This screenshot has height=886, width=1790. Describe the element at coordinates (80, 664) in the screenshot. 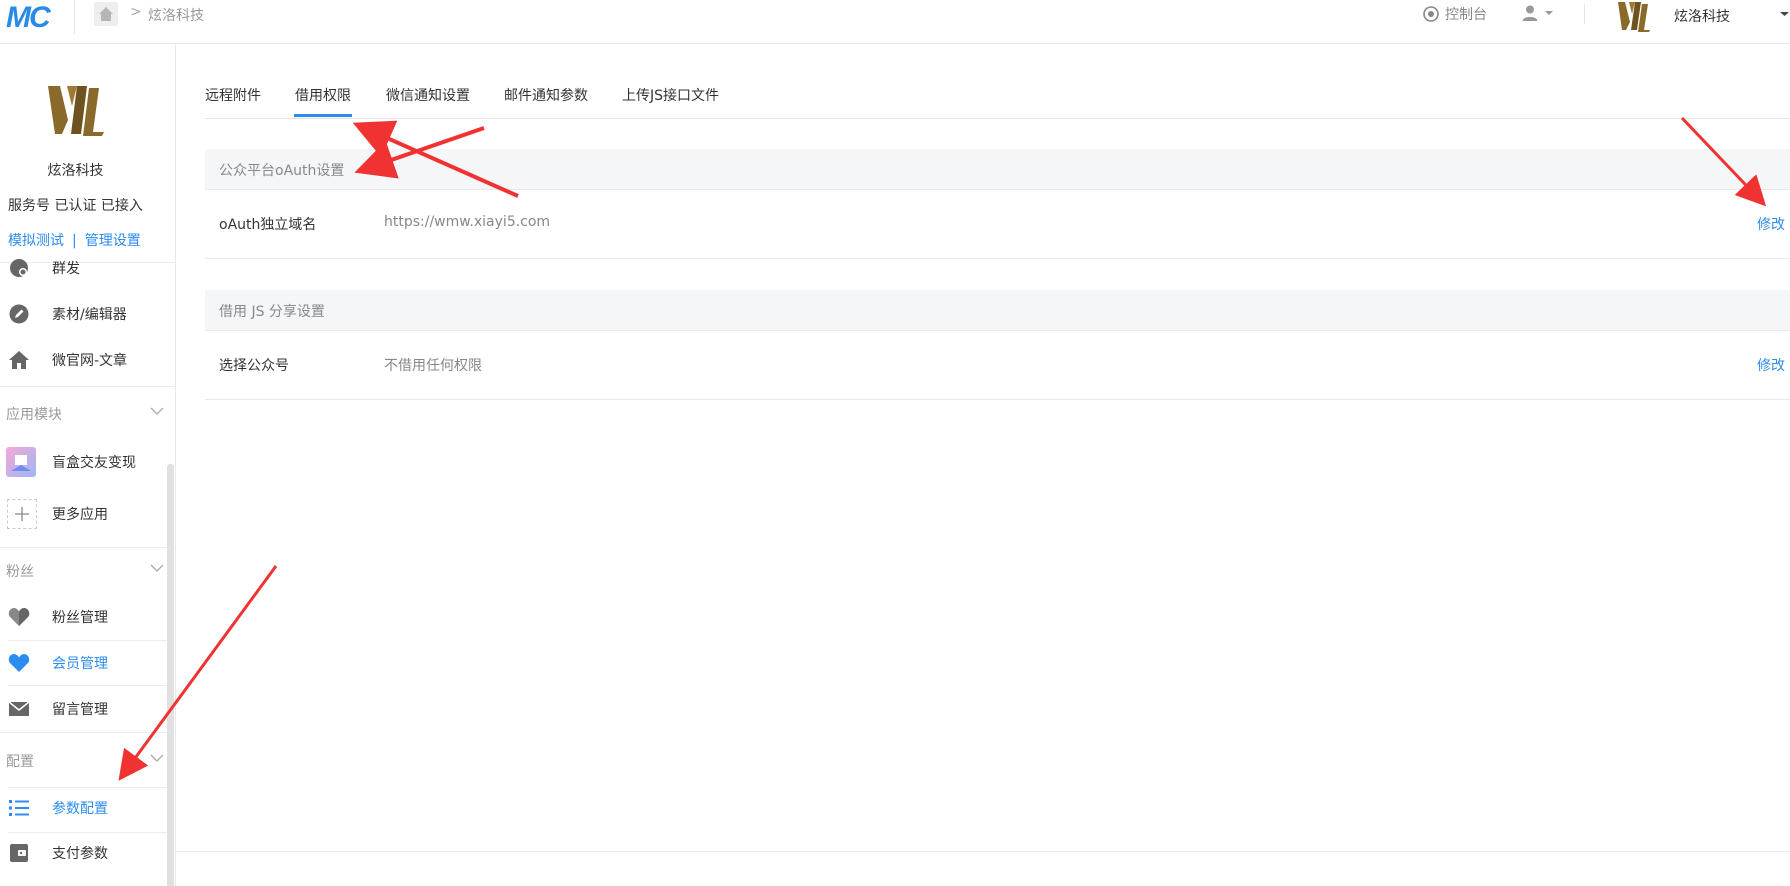

I see `sidebar-item-label: 会员管理` at that location.